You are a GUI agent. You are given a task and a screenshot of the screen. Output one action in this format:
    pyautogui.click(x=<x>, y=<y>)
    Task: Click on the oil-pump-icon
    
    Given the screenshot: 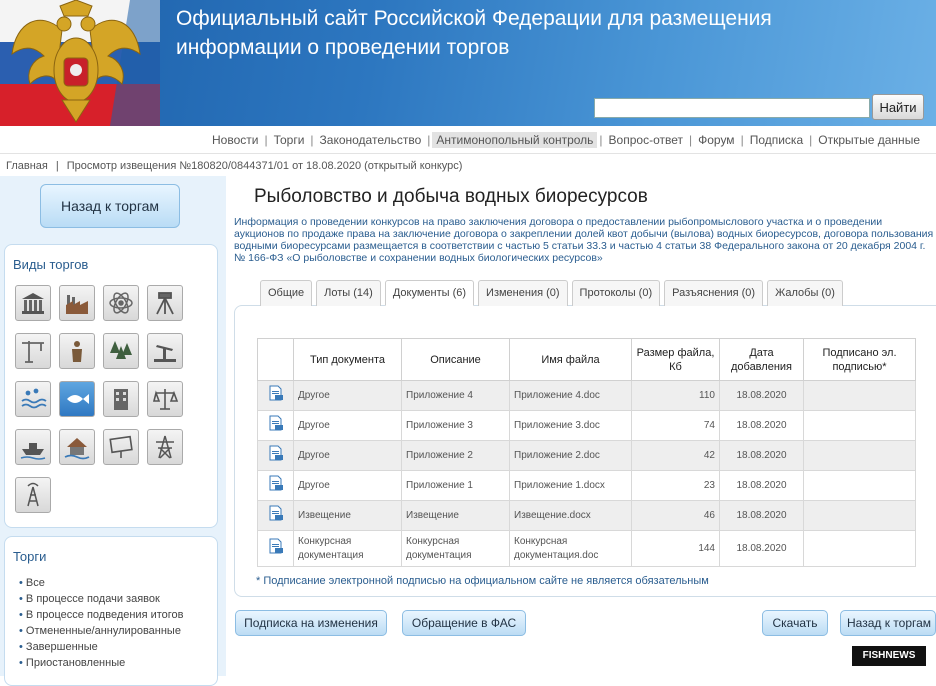 What is the action you would take?
    pyautogui.click(x=165, y=351)
    